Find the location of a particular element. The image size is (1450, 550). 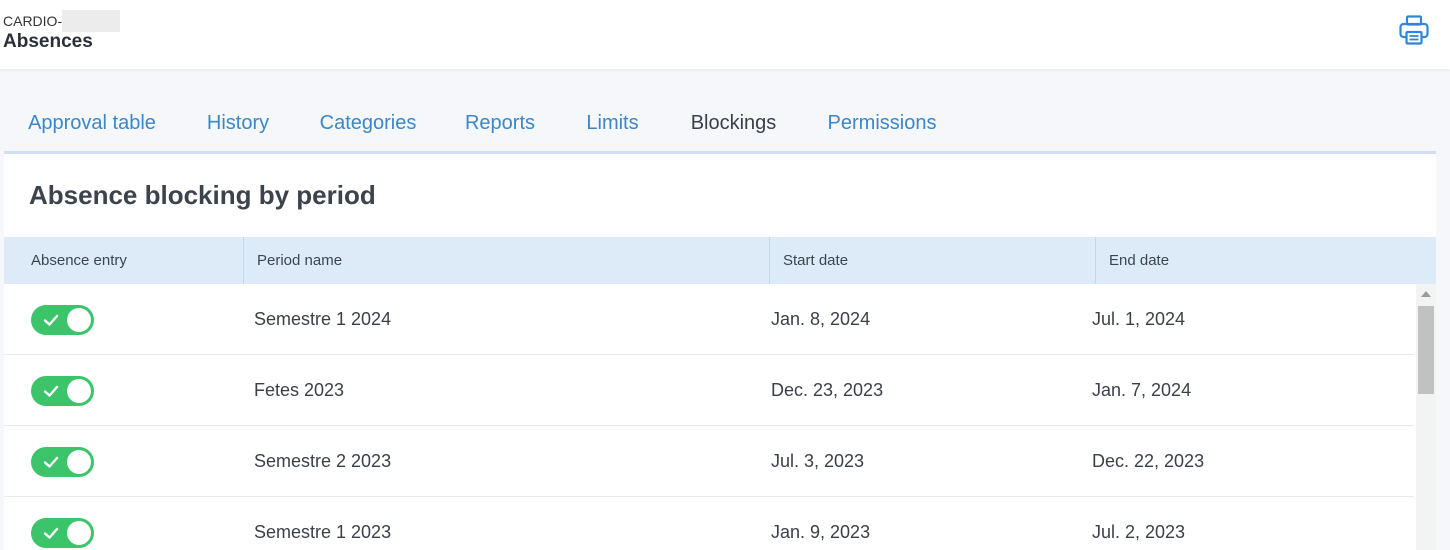

period-name-cell: Semestre 1 2023 is located at coordinates (323, 532).